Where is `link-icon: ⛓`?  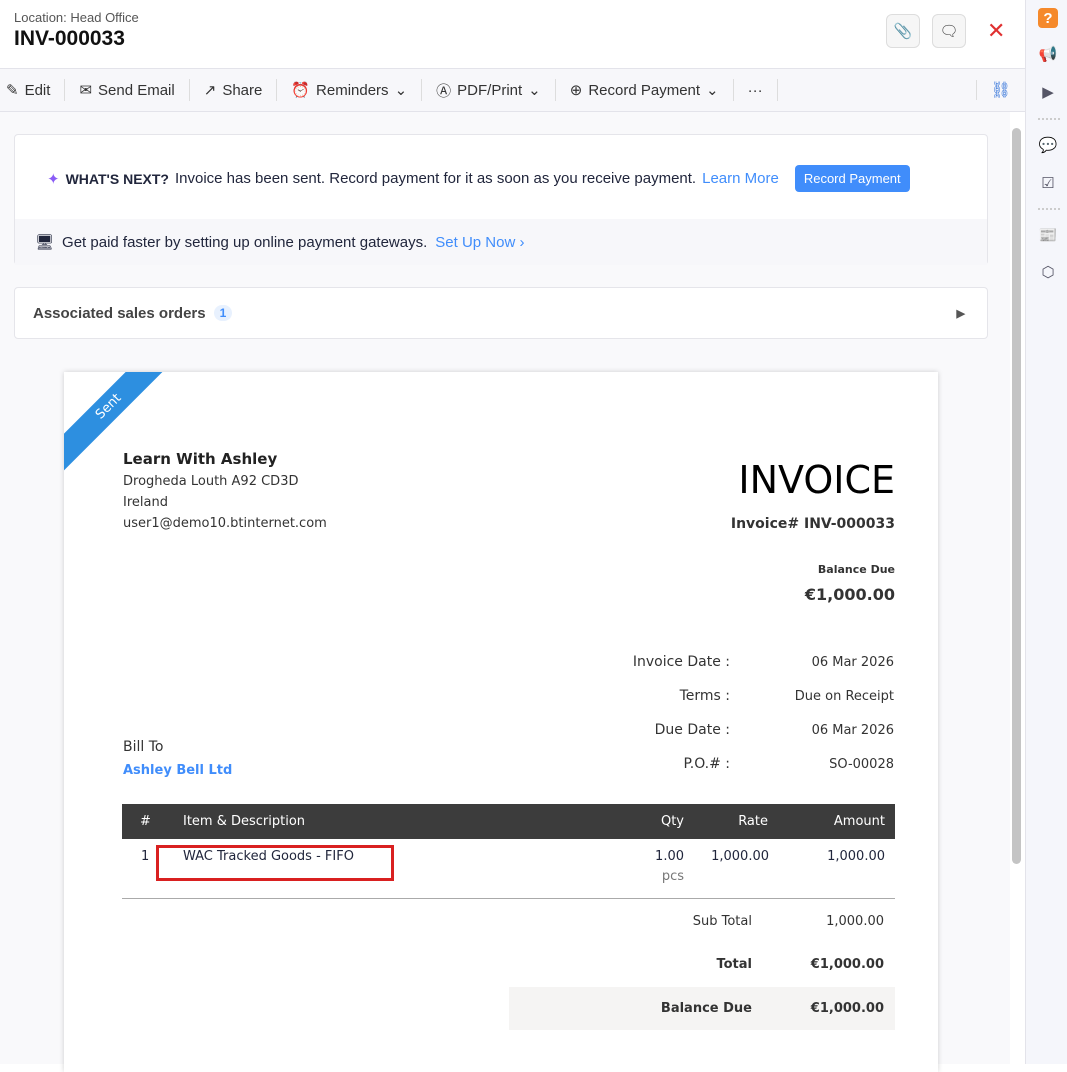 link-icon: ⛓ is located at coordinates (1000, 90).